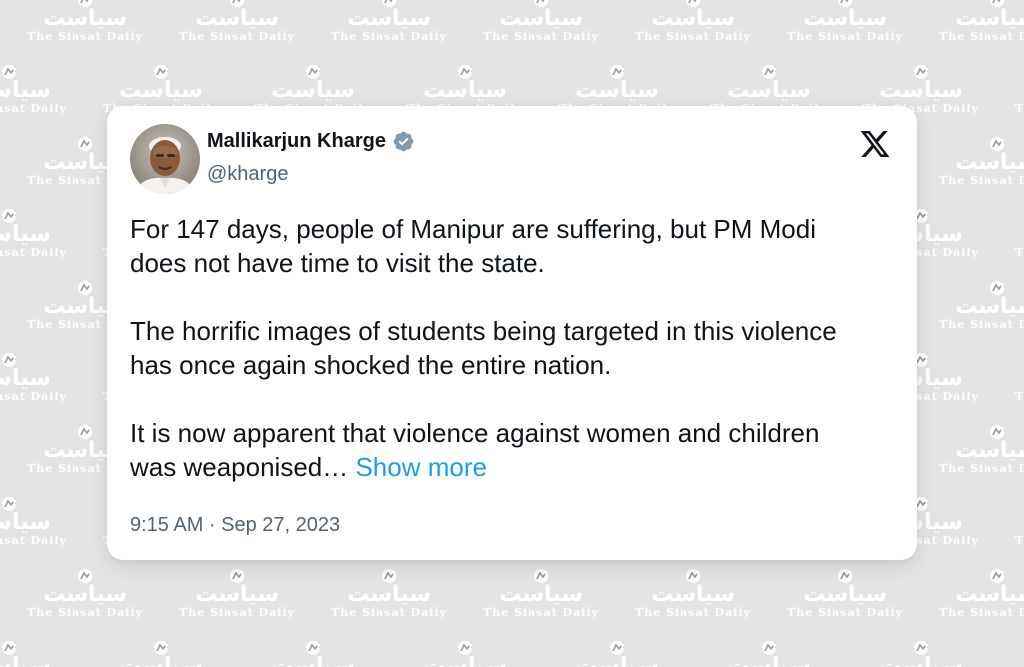  Describe the element at coordinates (296, 141) in the screenshot. I see `author-name: Mallikarjun Kharge` at that location.